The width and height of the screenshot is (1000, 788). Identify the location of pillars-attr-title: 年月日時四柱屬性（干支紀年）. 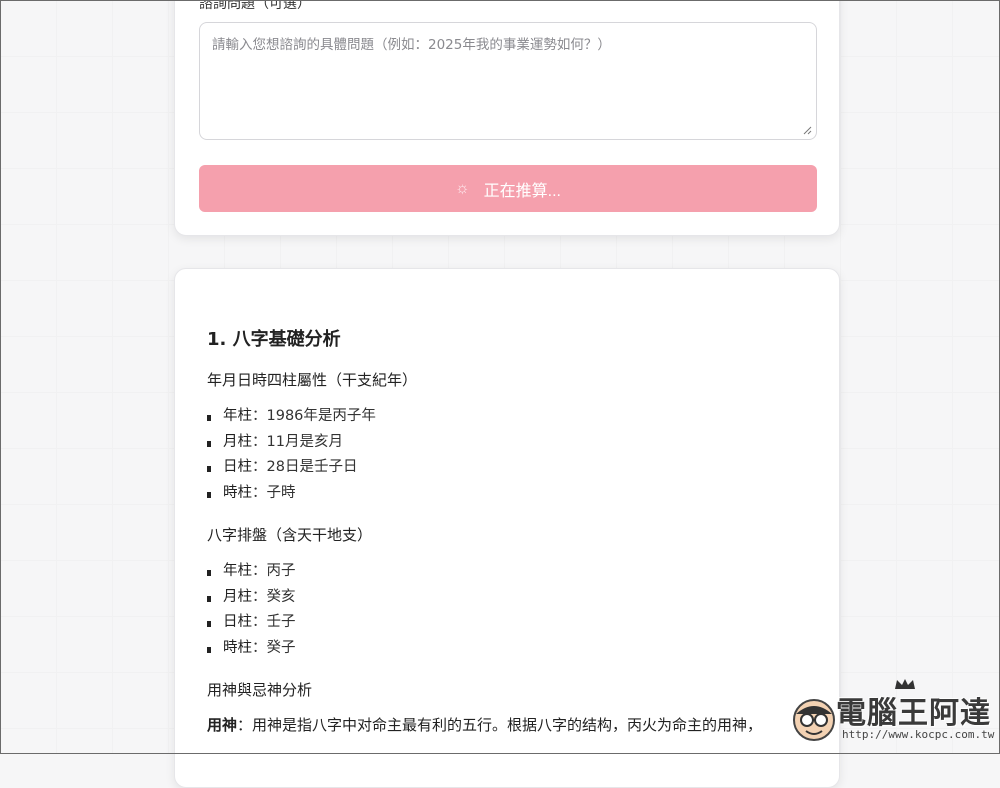
(312, 380).